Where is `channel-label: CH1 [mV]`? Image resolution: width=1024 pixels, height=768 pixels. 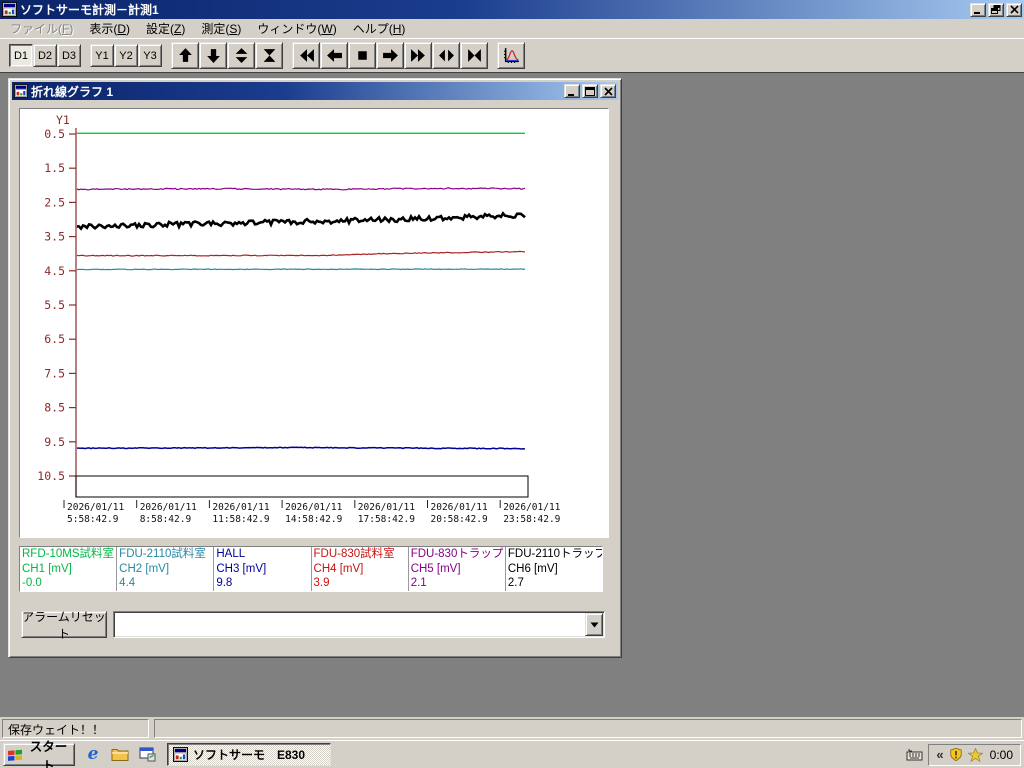 channel-label: CH1 [mV] is located at coordinates (47, 568).